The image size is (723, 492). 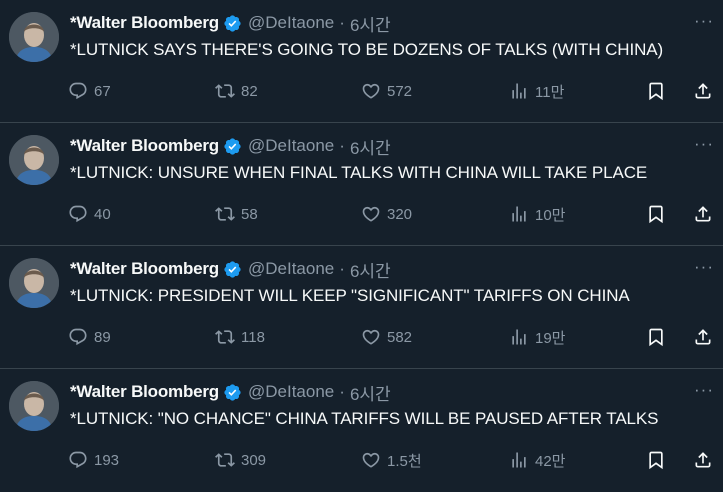 I want to click on reply-count: 67, so click(x=102, y=91).